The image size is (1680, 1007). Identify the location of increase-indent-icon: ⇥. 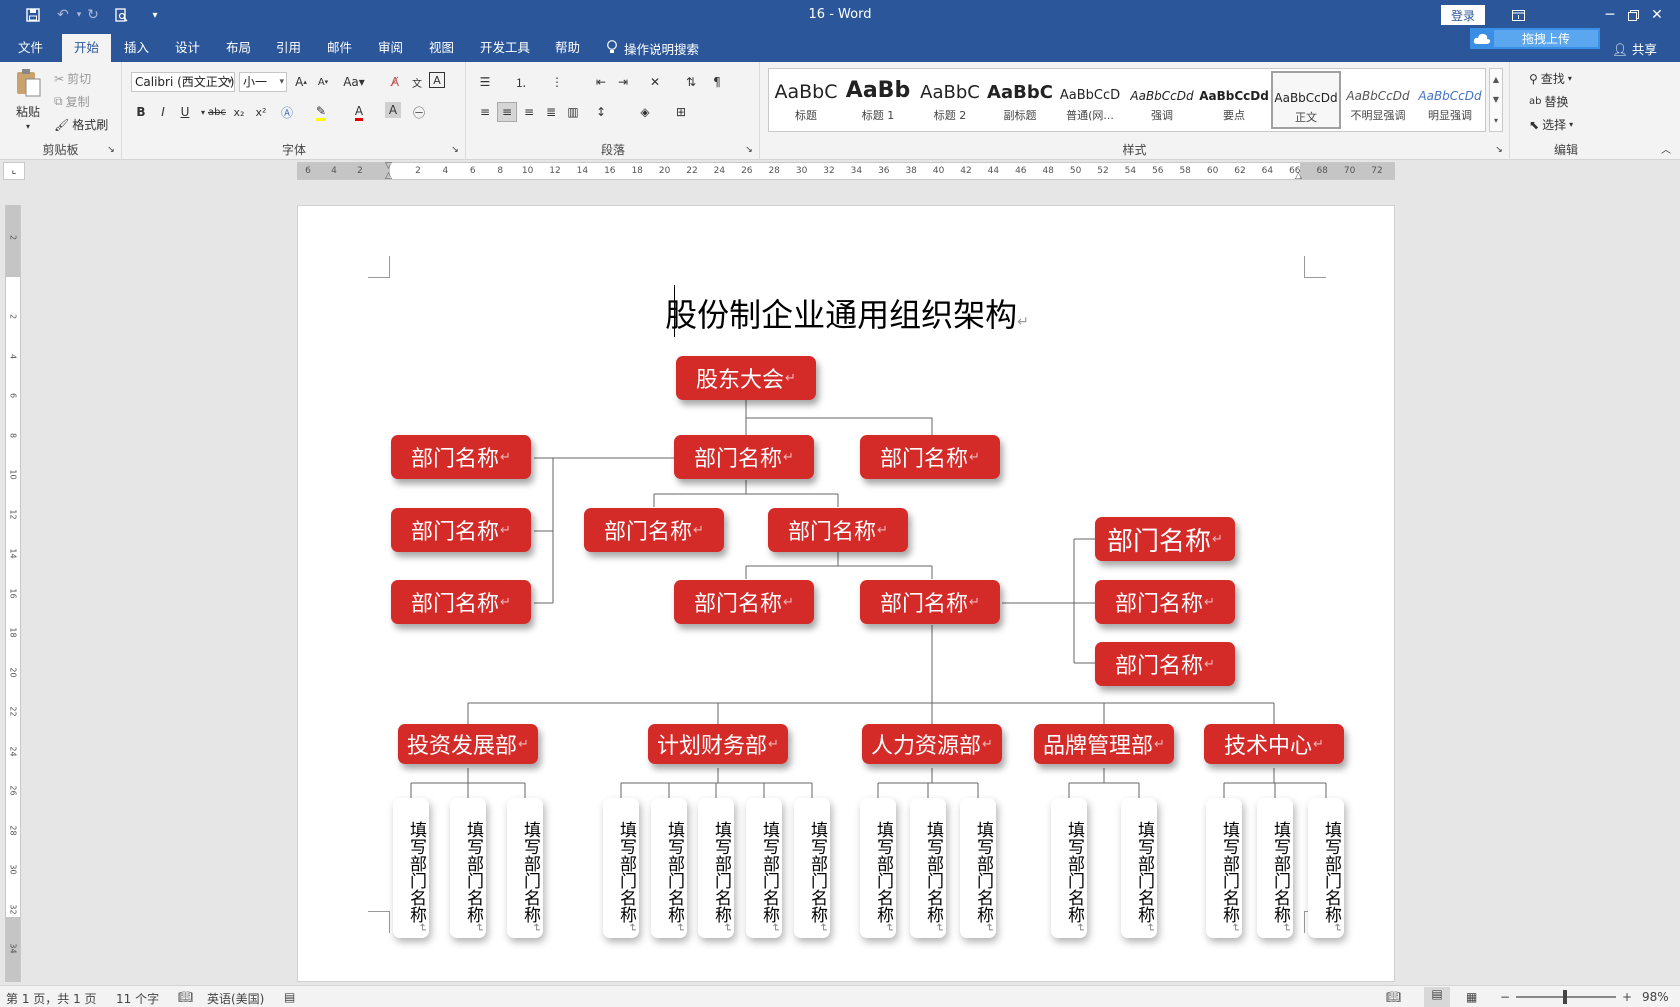
(623, 82).